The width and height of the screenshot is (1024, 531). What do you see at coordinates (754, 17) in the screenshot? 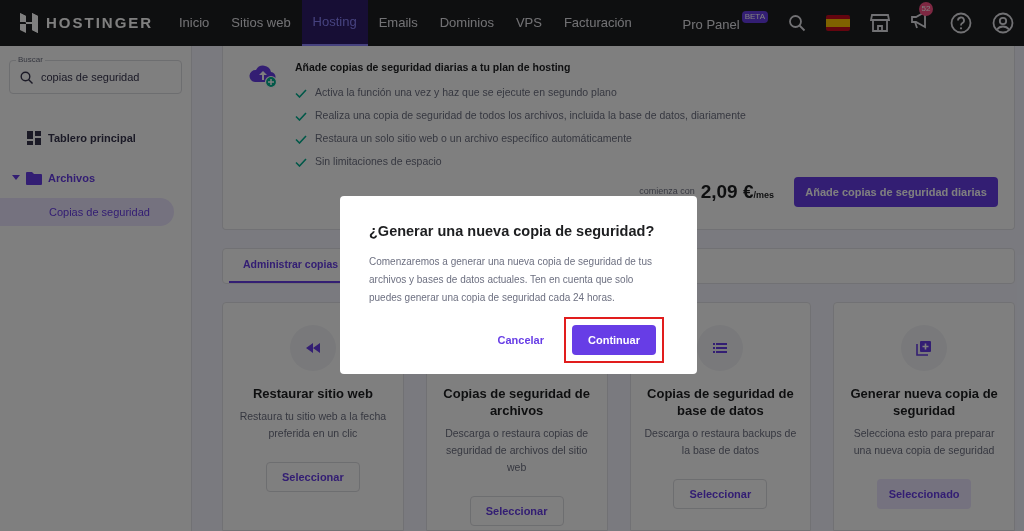
I see `beta-badge: BETA` at bounding box center [754, 17].